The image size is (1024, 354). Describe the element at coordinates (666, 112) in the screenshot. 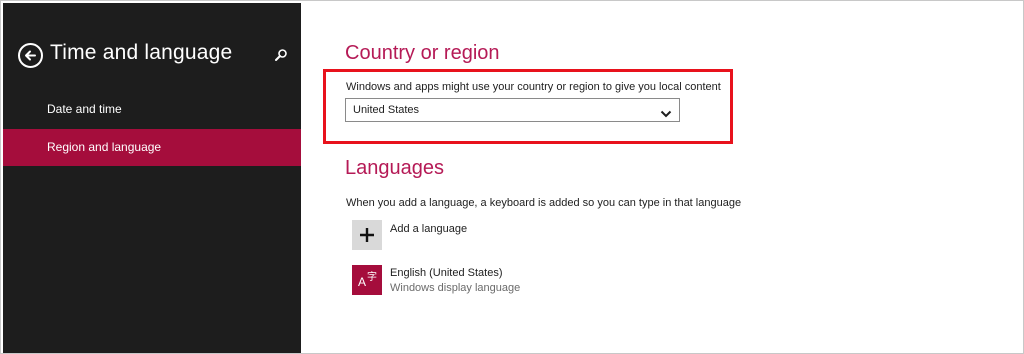

I see `chevron-down-icon` at that location.